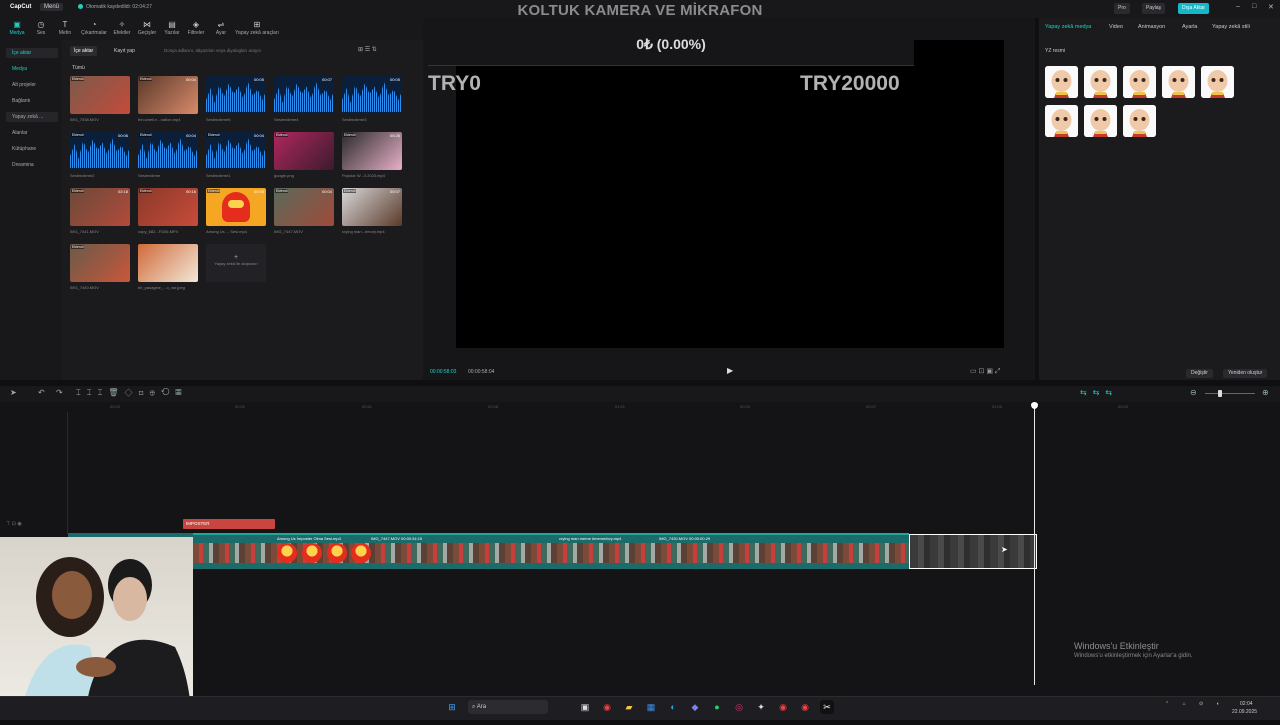 The width and height of the screenshot is (1280, 725). I want to click on sidebar-item-library: Kütüphane, so click(32, 149).